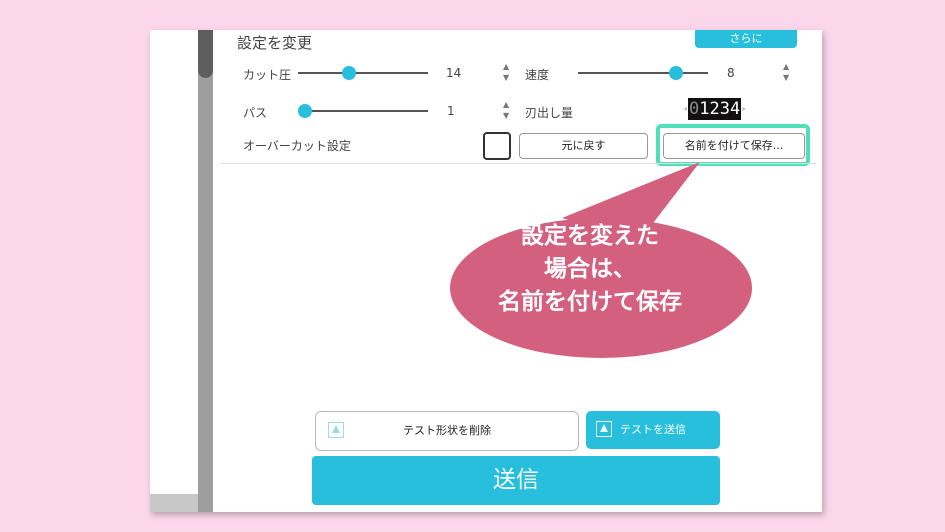  I want to click on callout-text: 設定を変えた 場合は、 名前を付けて保存, so click(590, 269).